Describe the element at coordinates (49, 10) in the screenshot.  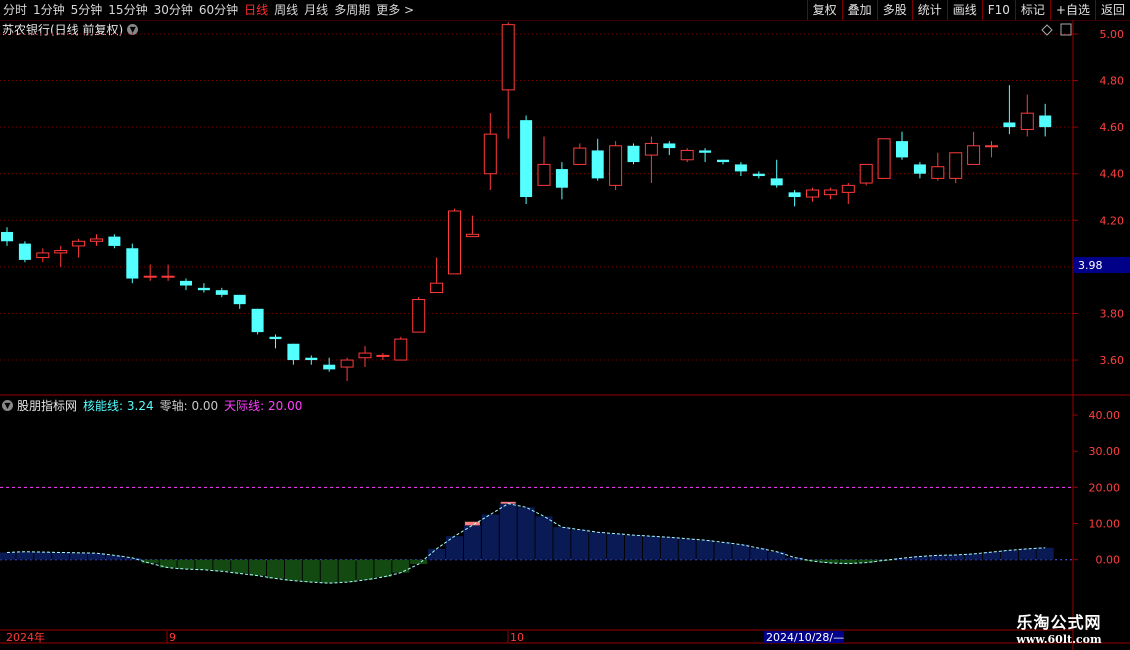
I see `period-tab-1: 1分钟` at that location.